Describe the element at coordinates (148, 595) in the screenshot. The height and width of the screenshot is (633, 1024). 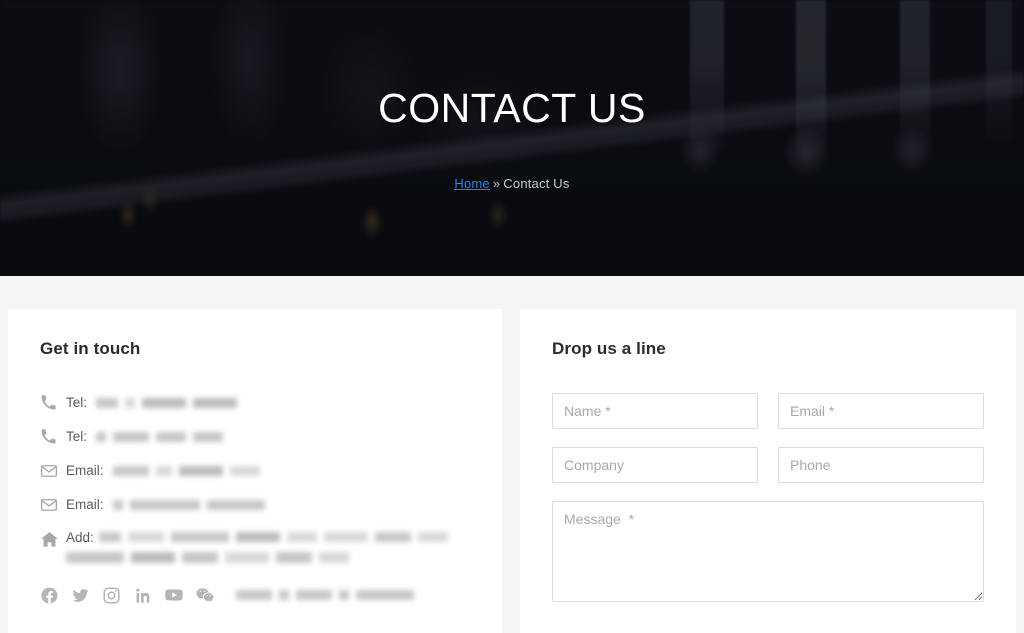
I see `linkedin-icon` at that location.